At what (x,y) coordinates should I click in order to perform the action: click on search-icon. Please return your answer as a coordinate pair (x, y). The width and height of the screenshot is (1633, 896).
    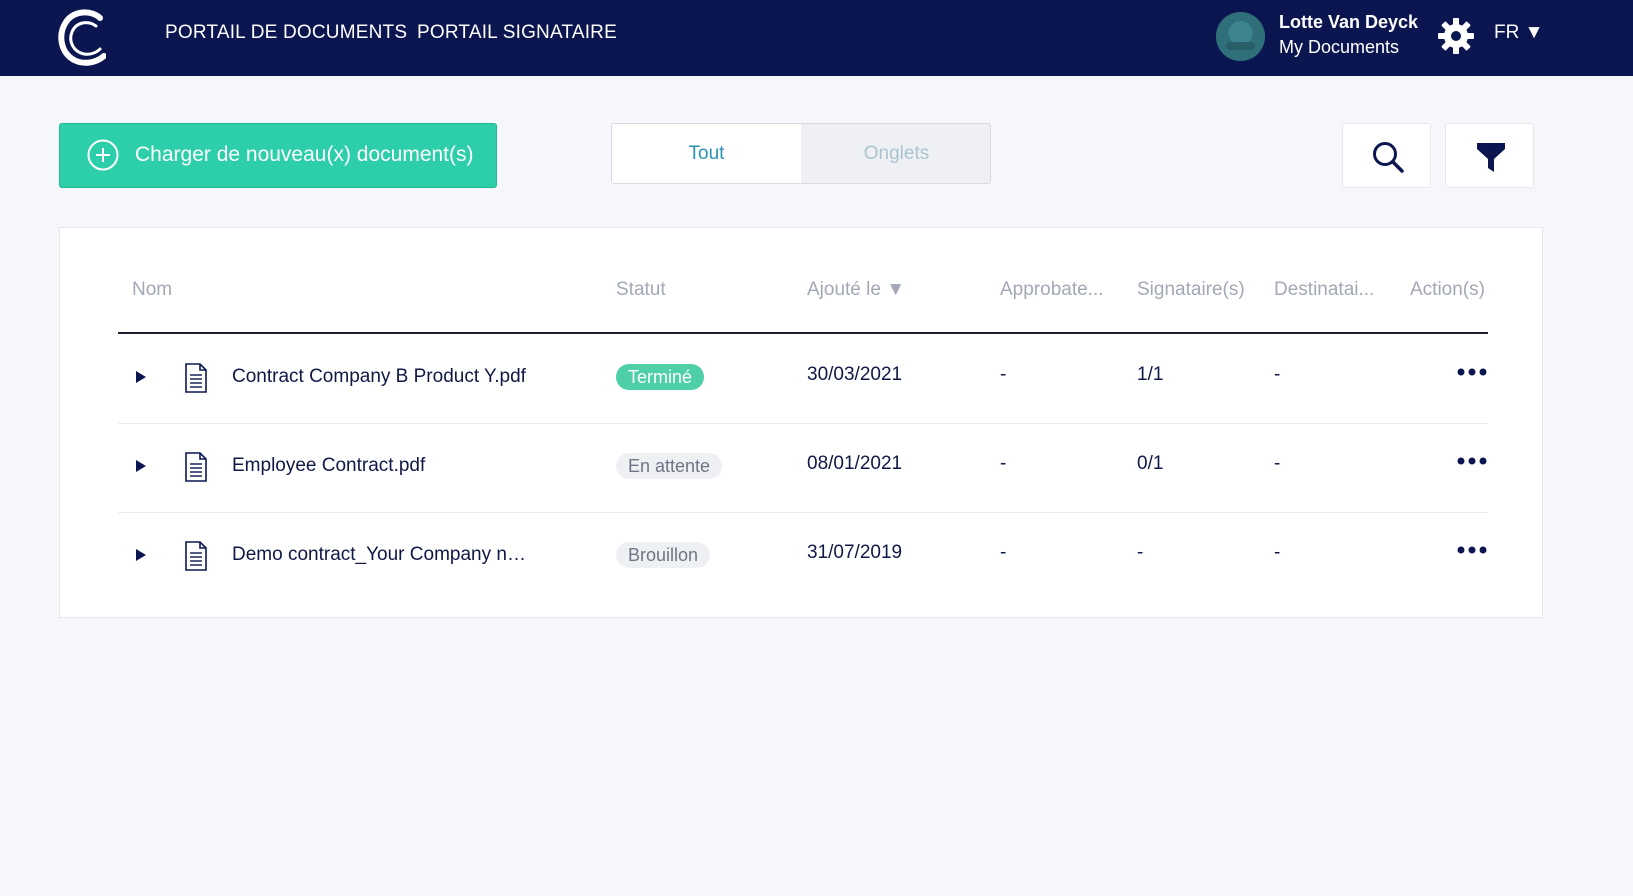
    Looking at the image, I should click on (1388, 157).